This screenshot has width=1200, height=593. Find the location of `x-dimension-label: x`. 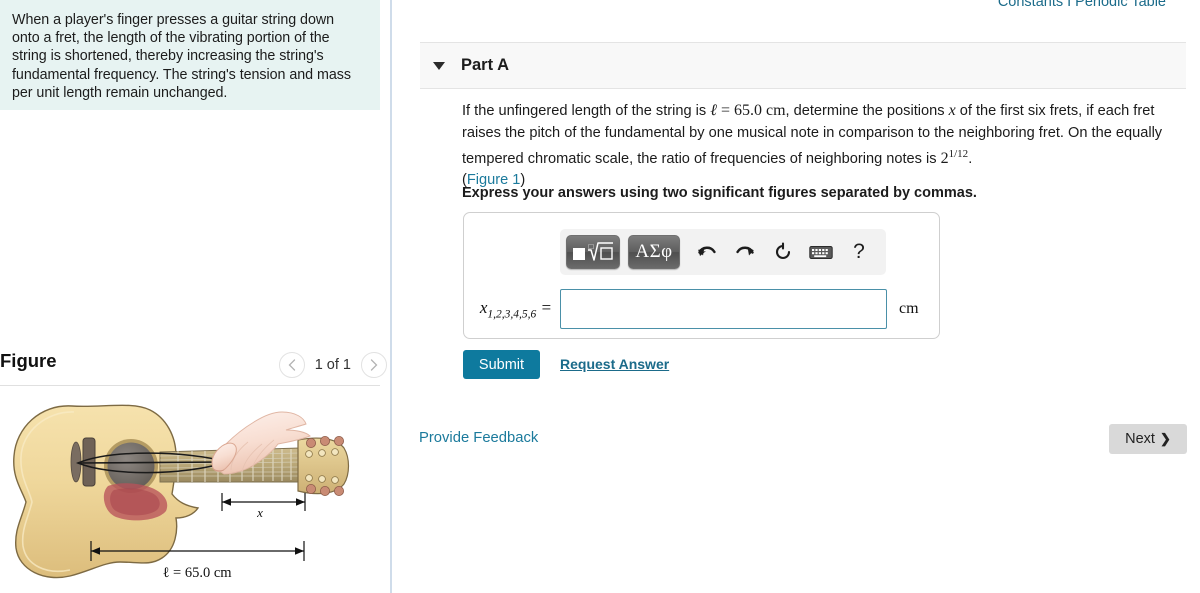

x-dimension-label: x is located at coordinates (259, 512).